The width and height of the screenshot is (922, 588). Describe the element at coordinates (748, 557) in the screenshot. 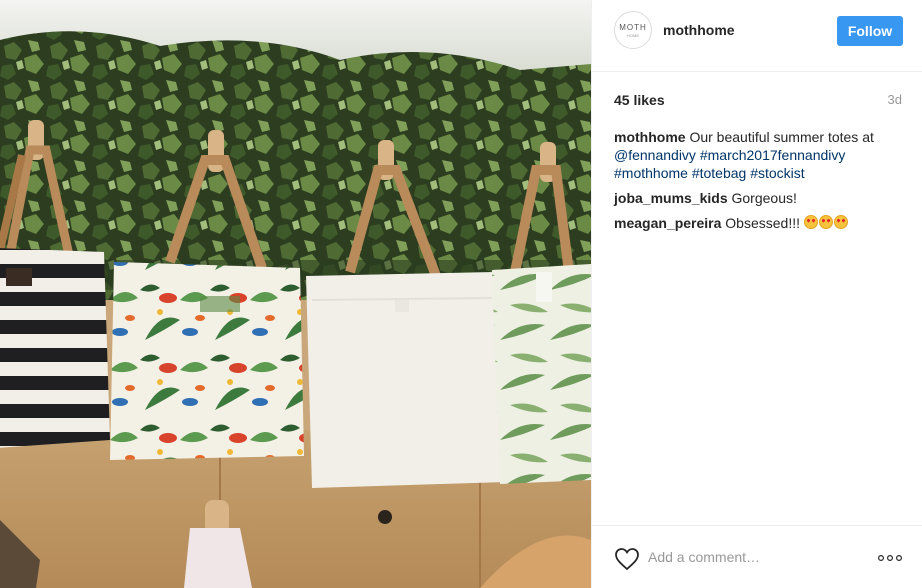

I see `add-comment-input` at that location.